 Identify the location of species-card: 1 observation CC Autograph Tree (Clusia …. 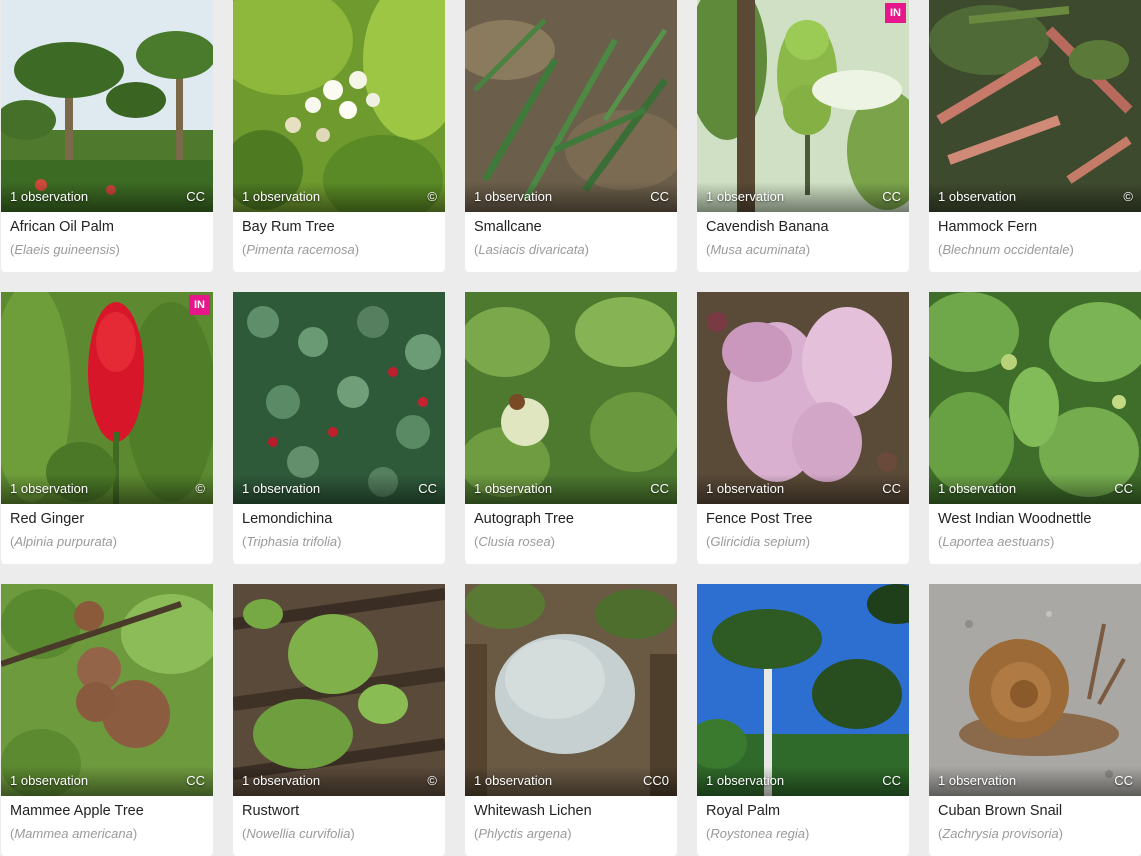
(571, 428).